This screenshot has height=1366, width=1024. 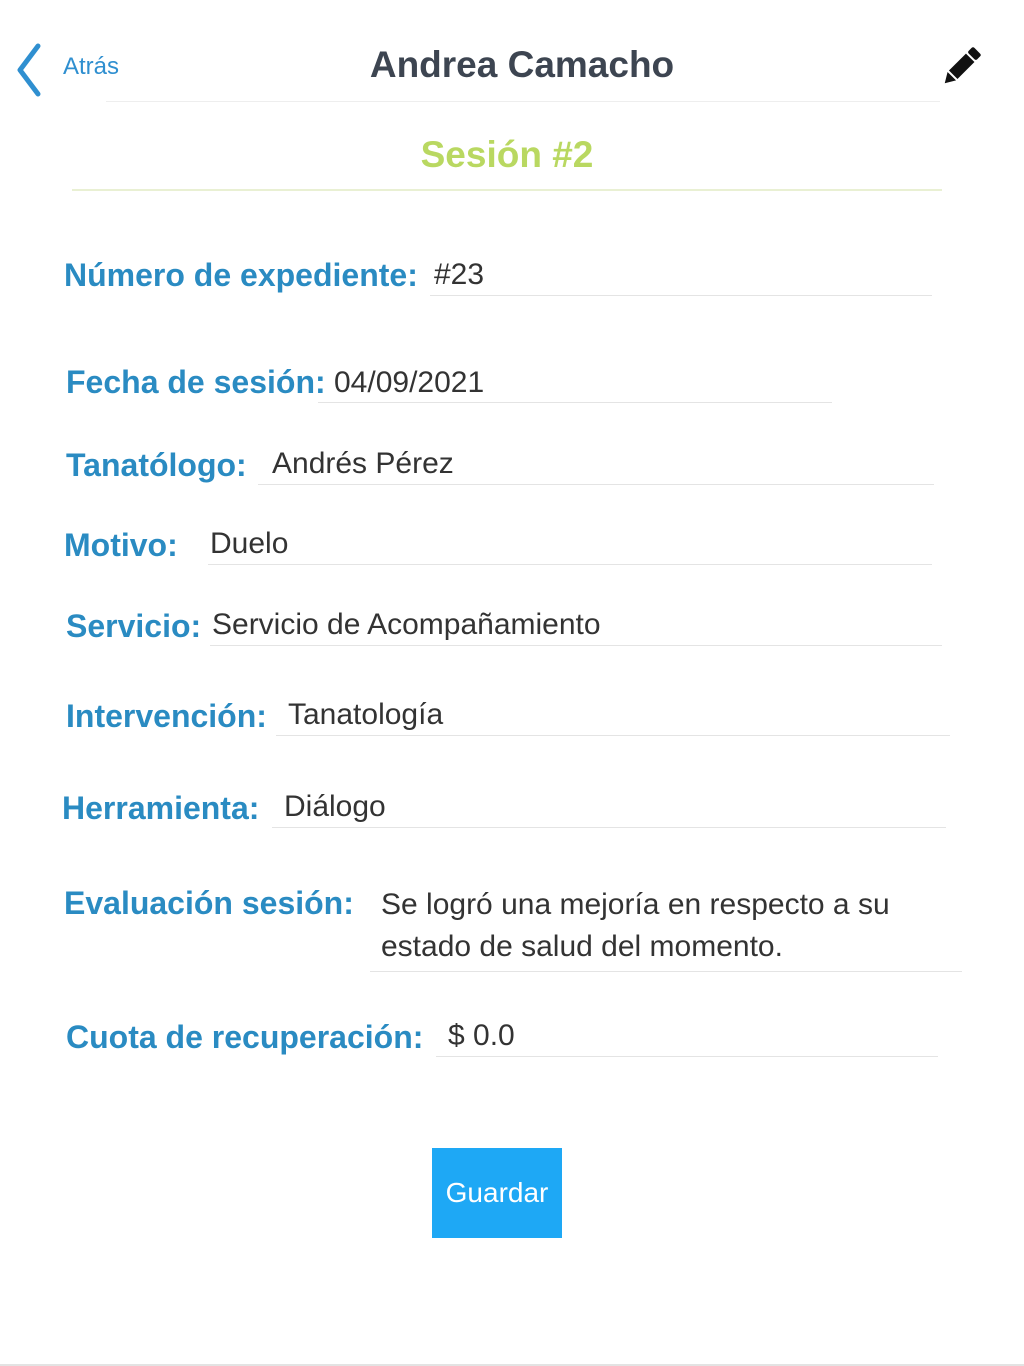 What do you see at coordinates (196, 382) in the screenshot?
I see `fecha-label: Fecha de sesión:` at bounding box center [196, 382].